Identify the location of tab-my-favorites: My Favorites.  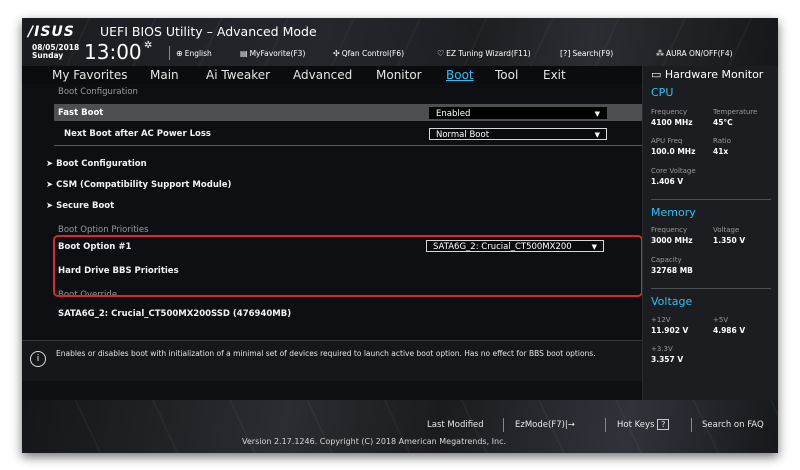
(89, 75).